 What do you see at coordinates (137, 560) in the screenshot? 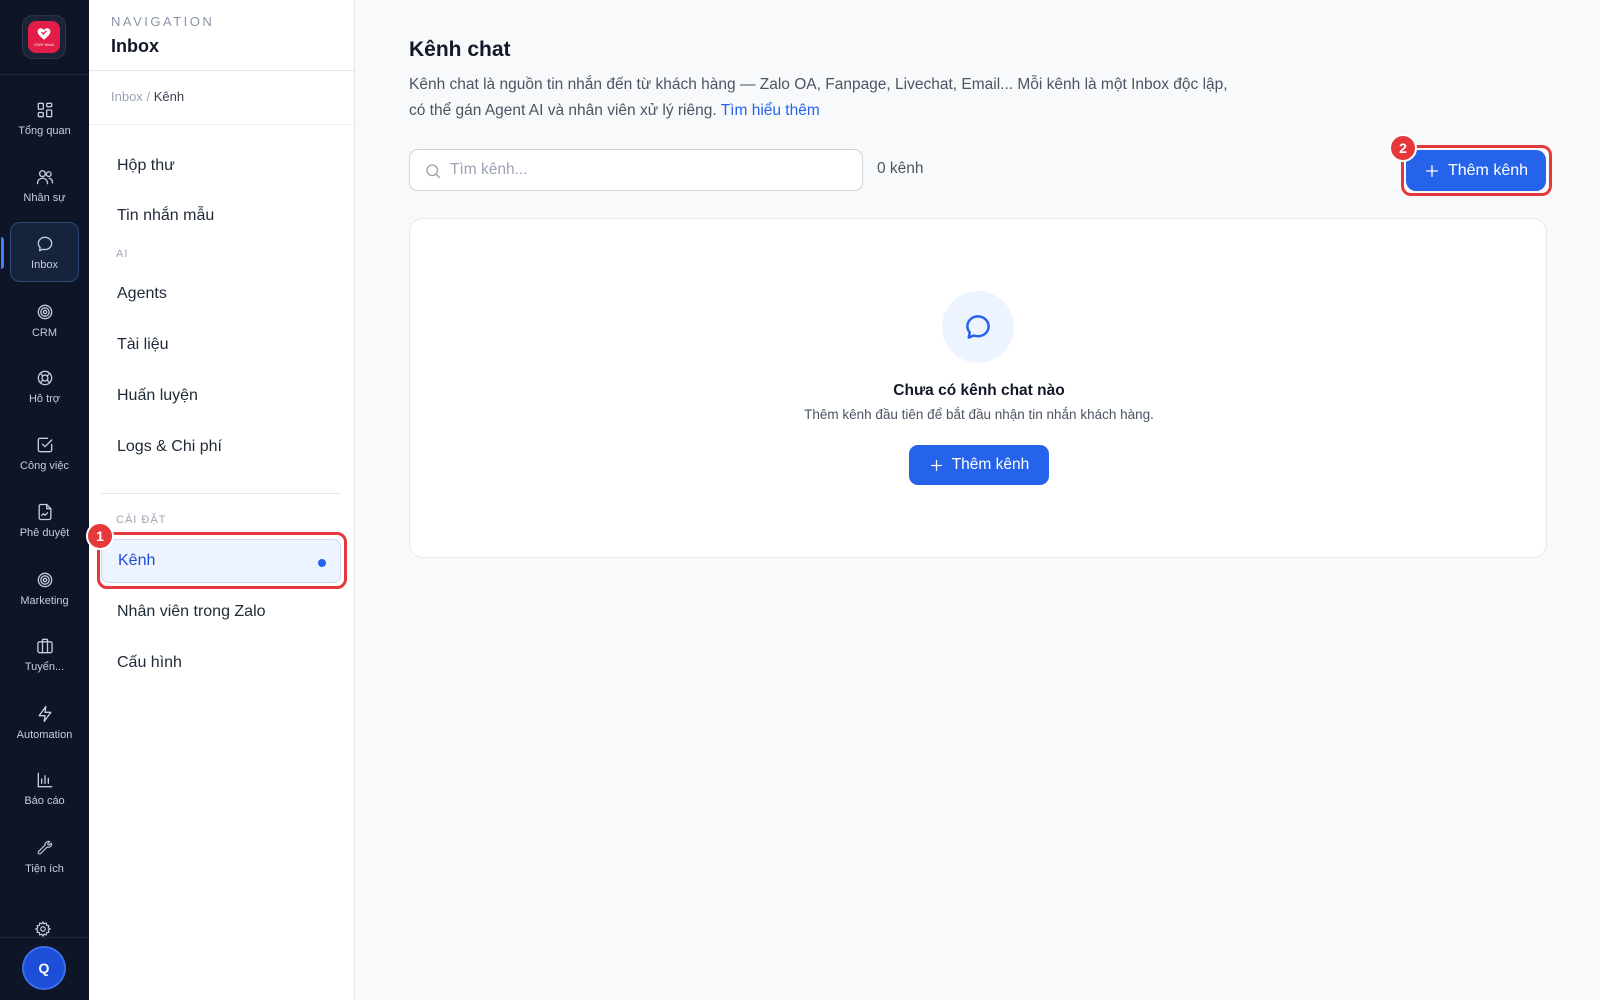
I see `nav-item-label: Kênh` at bounding box center [137, 560].